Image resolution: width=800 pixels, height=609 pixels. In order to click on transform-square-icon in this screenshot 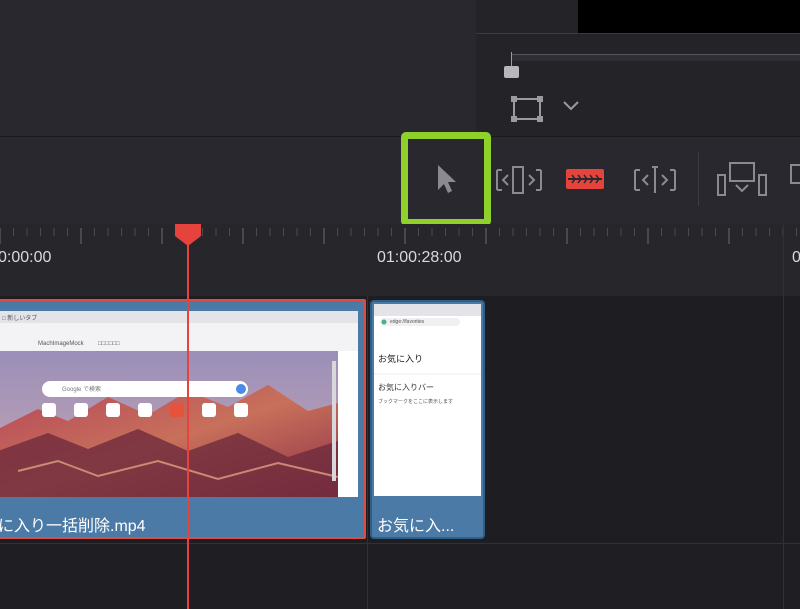, I will do `click(527, 111)`.